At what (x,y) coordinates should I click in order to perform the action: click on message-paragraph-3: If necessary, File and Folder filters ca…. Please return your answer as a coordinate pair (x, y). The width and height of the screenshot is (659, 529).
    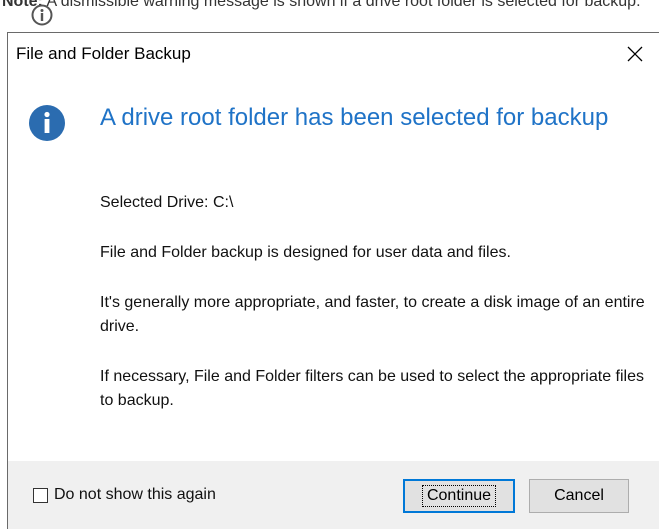
    Looking at the image, I should click on (372, 388).